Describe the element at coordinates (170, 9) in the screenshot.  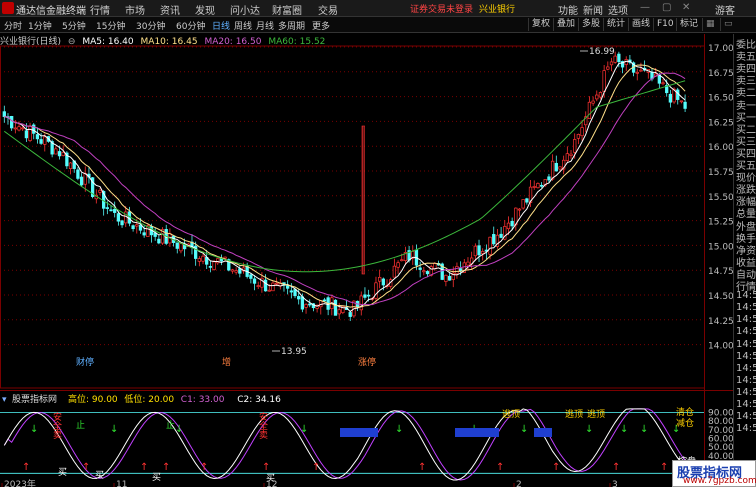
I see `menu-news: 资讯` at that location.